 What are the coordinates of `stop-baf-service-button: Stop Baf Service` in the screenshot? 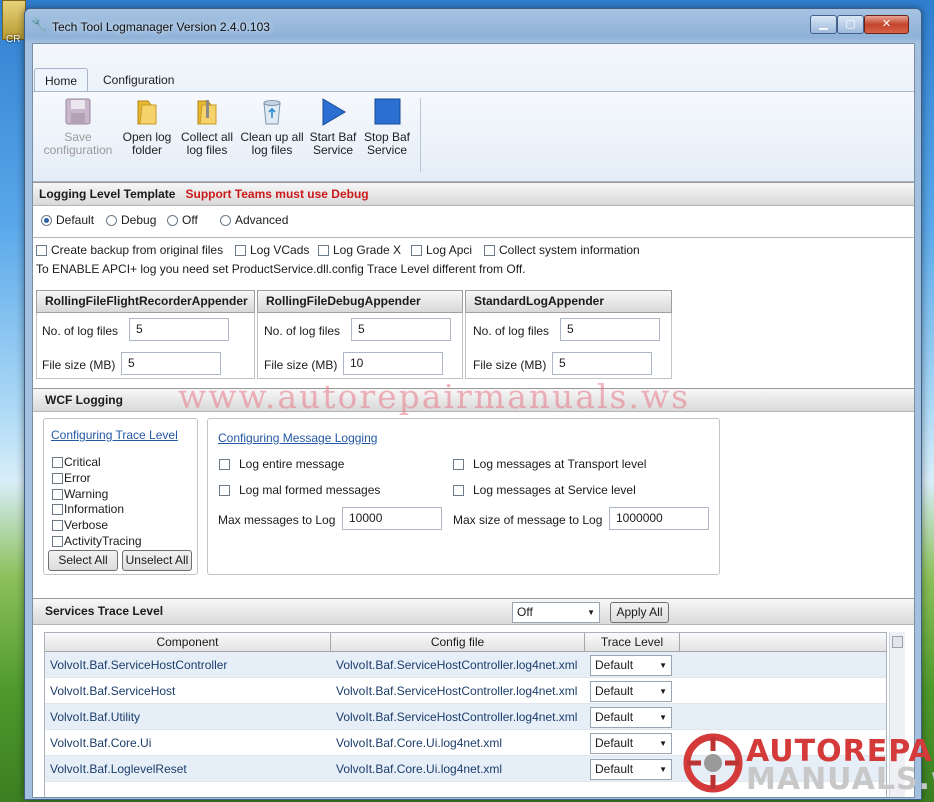 It's located at (387, 126).